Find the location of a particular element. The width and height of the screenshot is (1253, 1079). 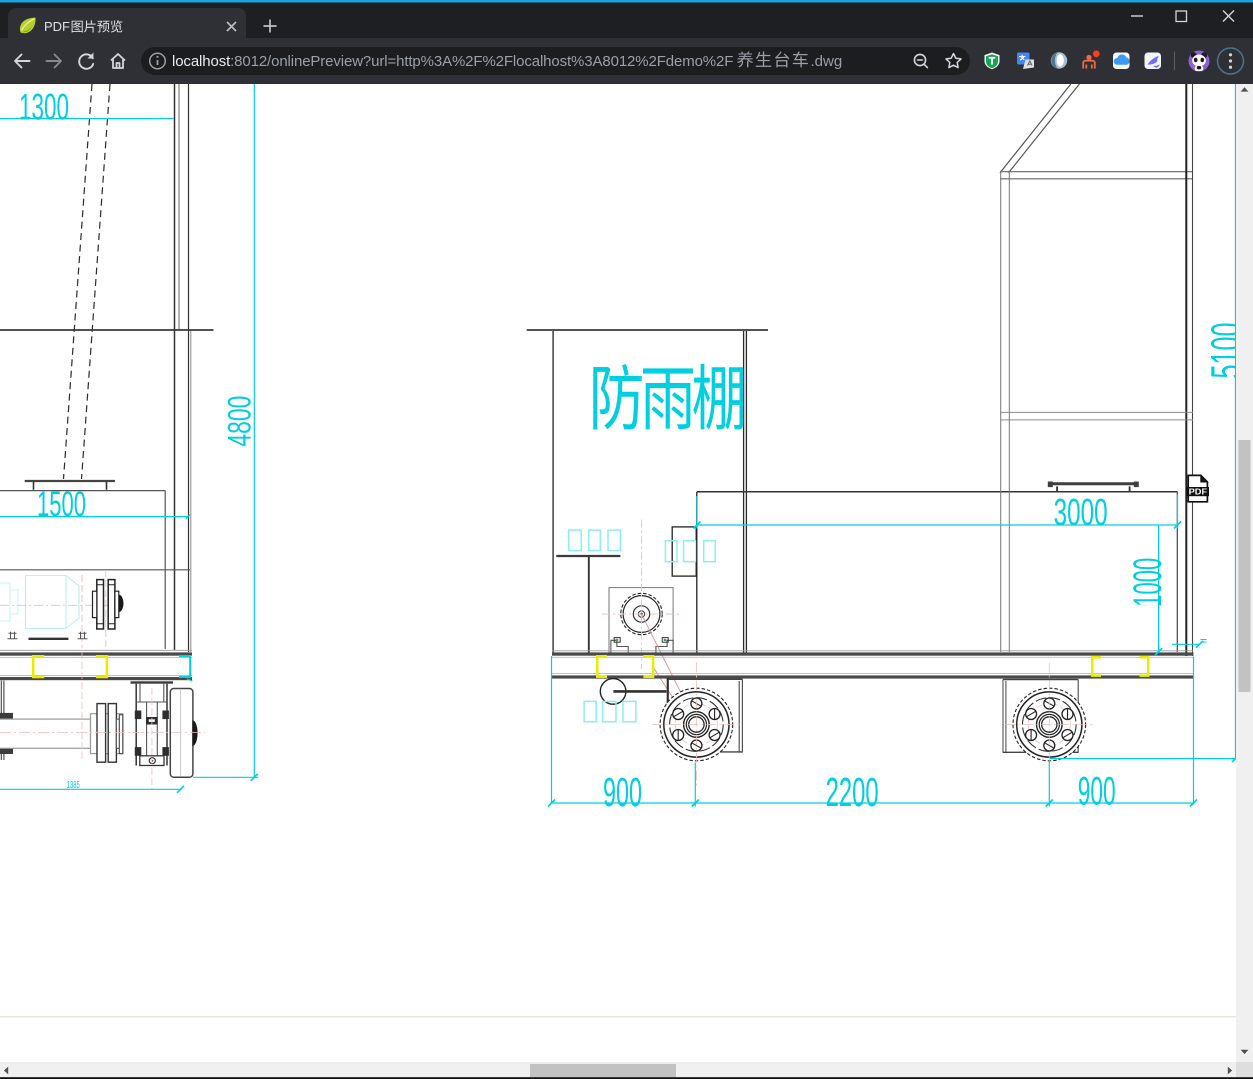

svg-text: 1300 is located at coordinates (44, 107).